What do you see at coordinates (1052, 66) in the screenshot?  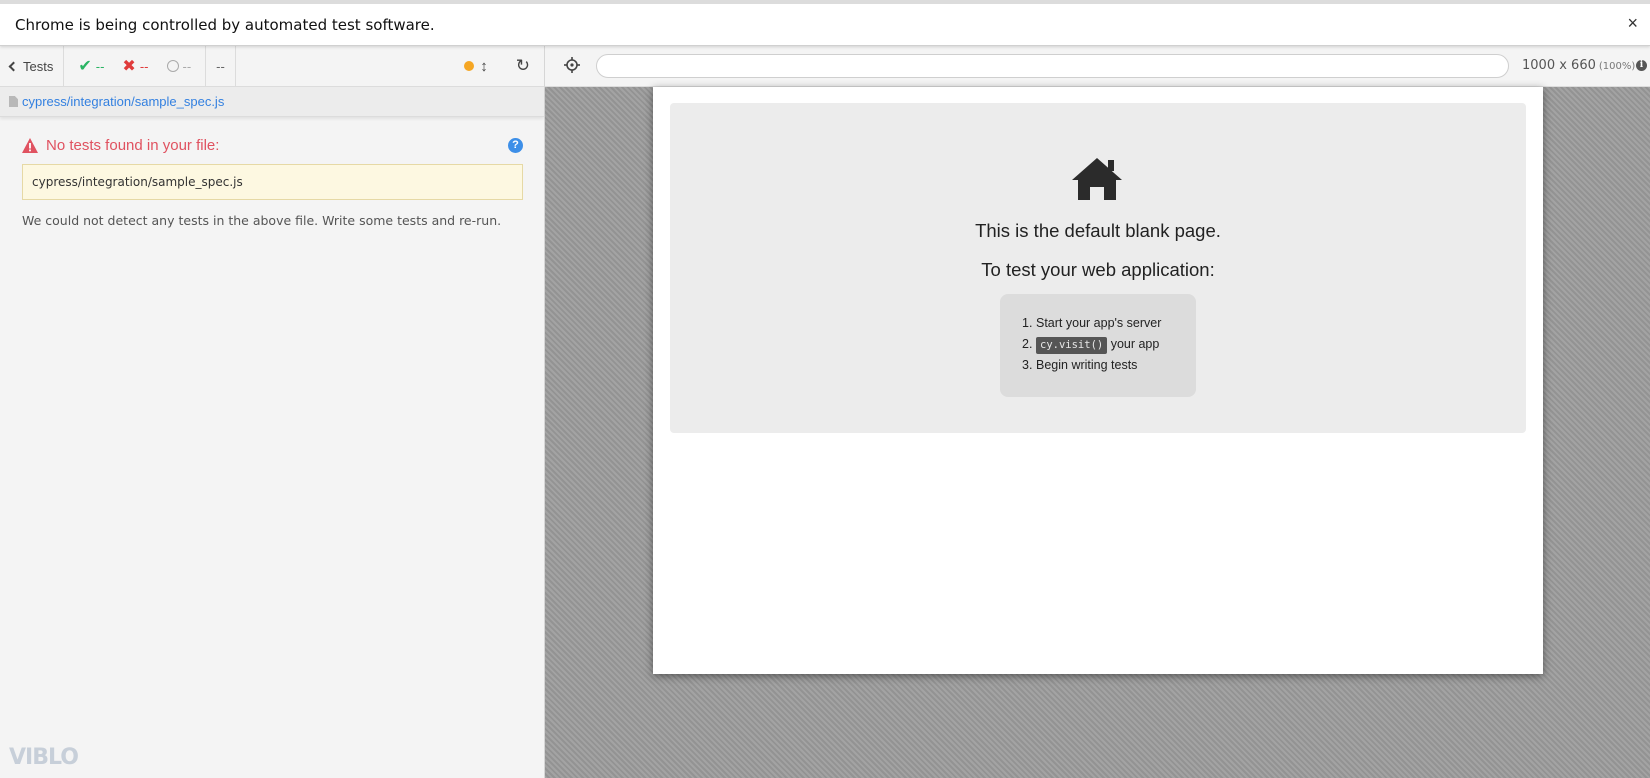 I see `url-input` at bounding box center [1052, 66].